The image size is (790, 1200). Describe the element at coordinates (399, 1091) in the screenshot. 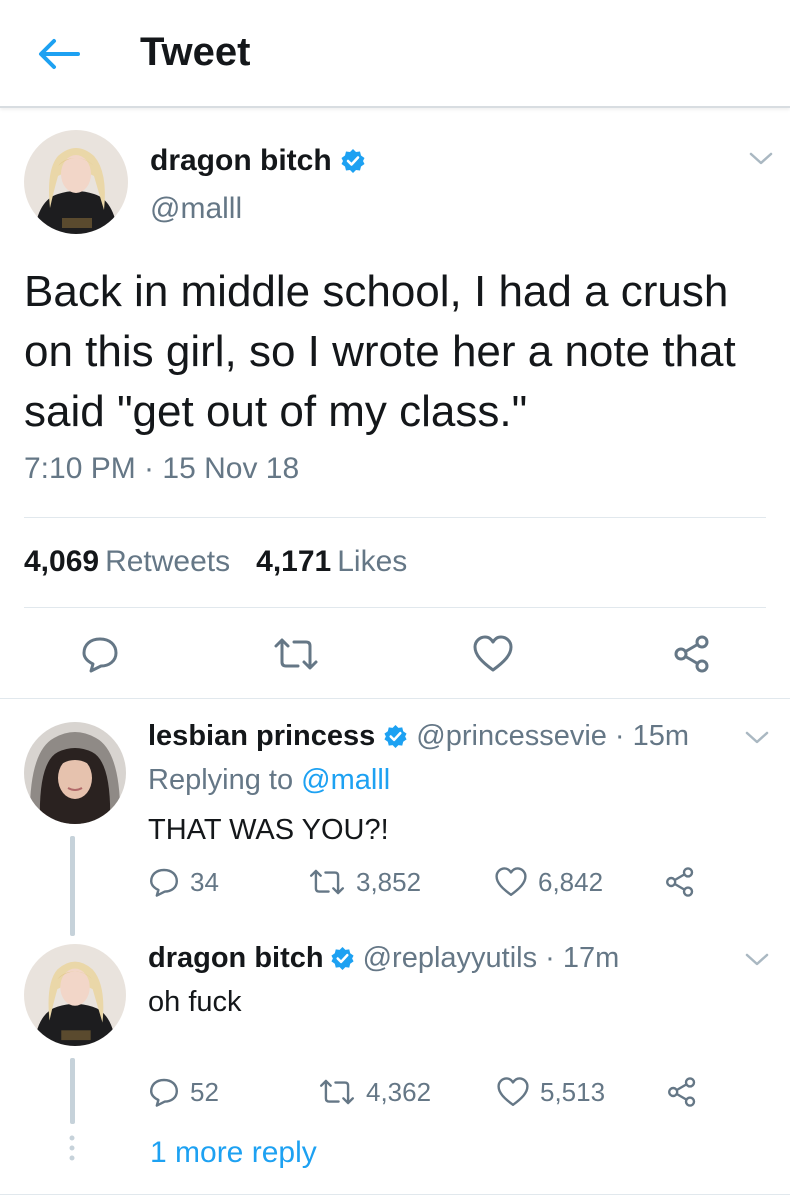

I see `retweet-count: 4,362` at that location.